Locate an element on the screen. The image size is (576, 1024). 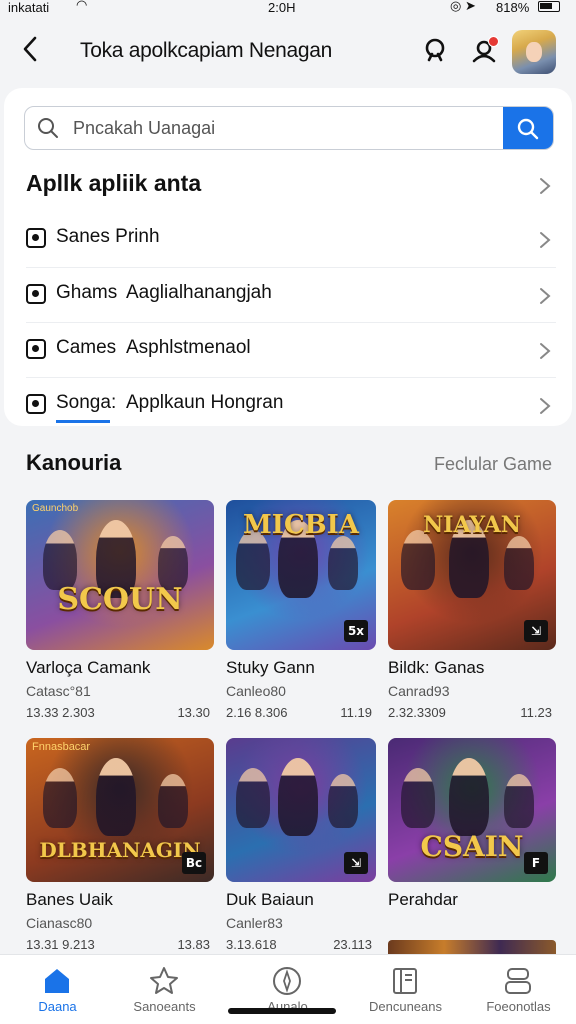
game-name: Bildk: Ganas is located at coordinates (436, 667).